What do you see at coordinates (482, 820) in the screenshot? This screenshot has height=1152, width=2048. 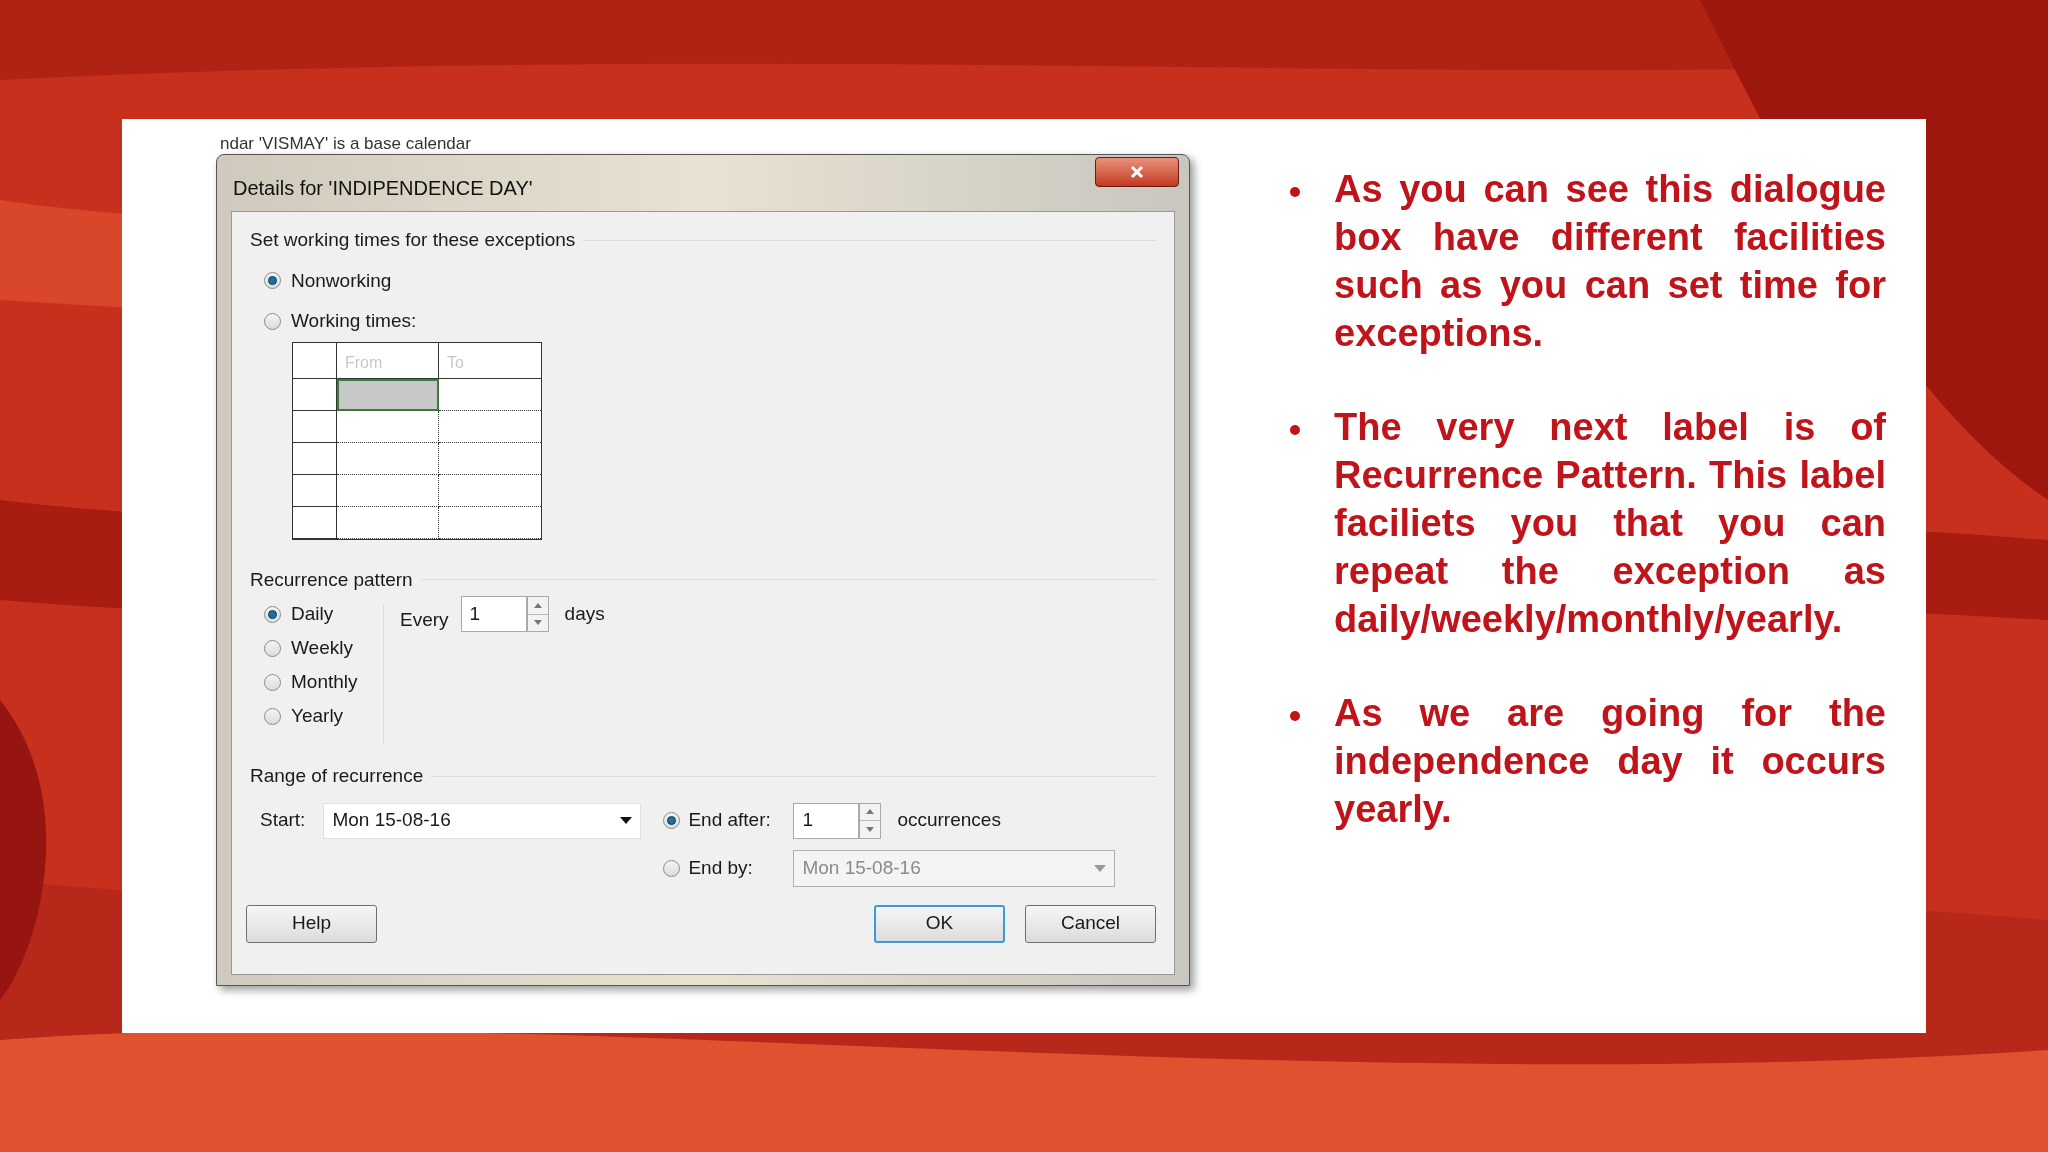 I see `start-date-dropdown: Mon 15-08-16` at bounding box center [482, 820].